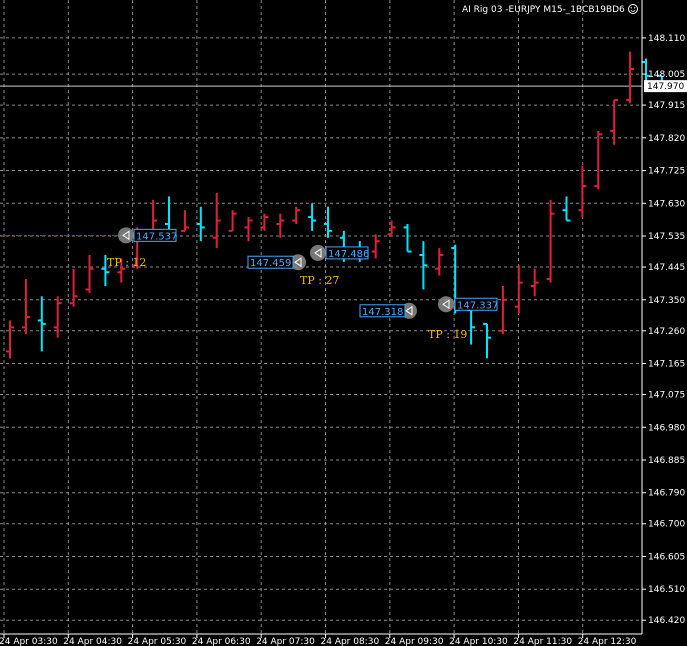 The height and width of the screenshot is (646, 687). What do you see at coordinates (665, 87) in the screenshot?
I see `current-price-label: 147.970` at bounding box center [665, 87].